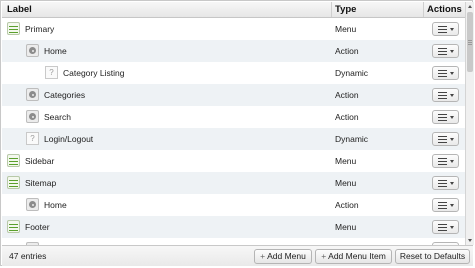 The image size is (475, 268). I want to click on table-row: Footer Menu, so click(233, 227).